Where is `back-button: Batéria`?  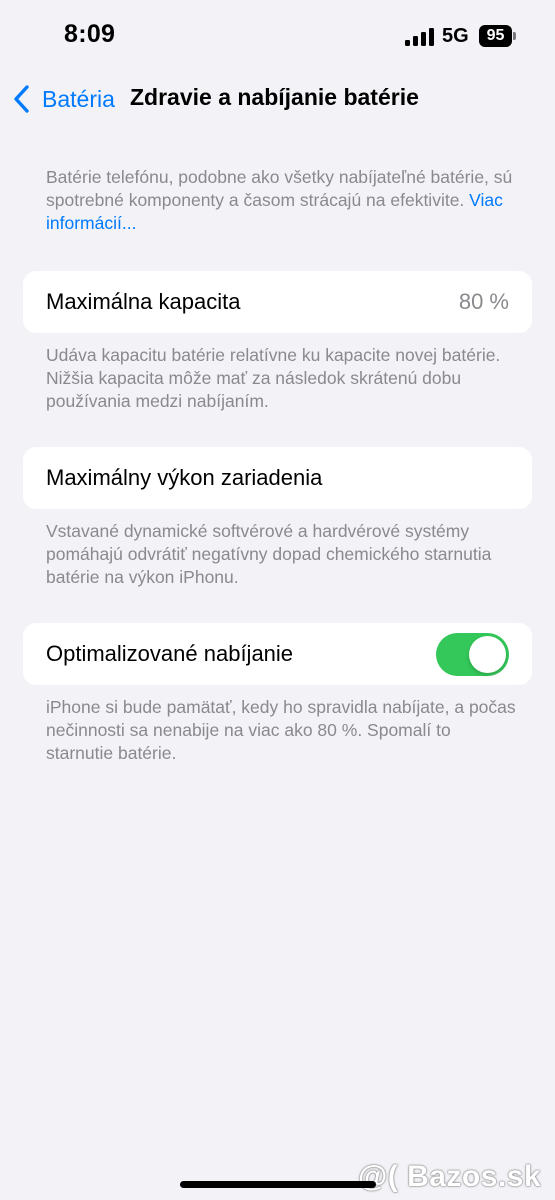 back-button: Batéria is located at coordinates (63, 99).